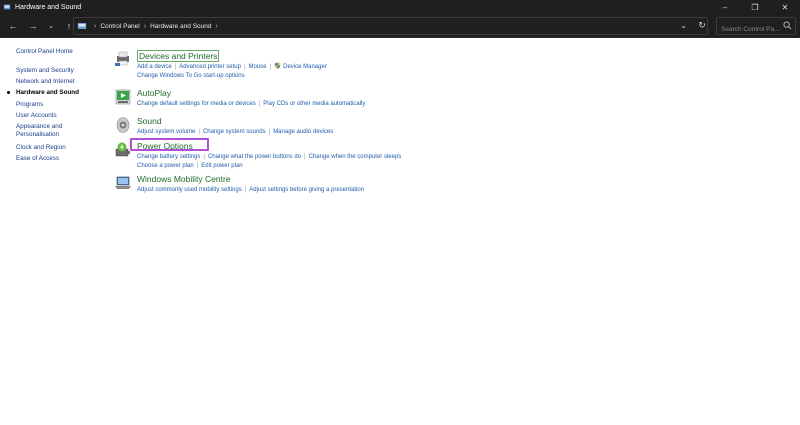 This screenshot has height=425, width=800. What do you see at coordinates (61, 127) in the screenshot?
I see `sidebar-item-label: Appearance and` at bounding box center [61, 127].